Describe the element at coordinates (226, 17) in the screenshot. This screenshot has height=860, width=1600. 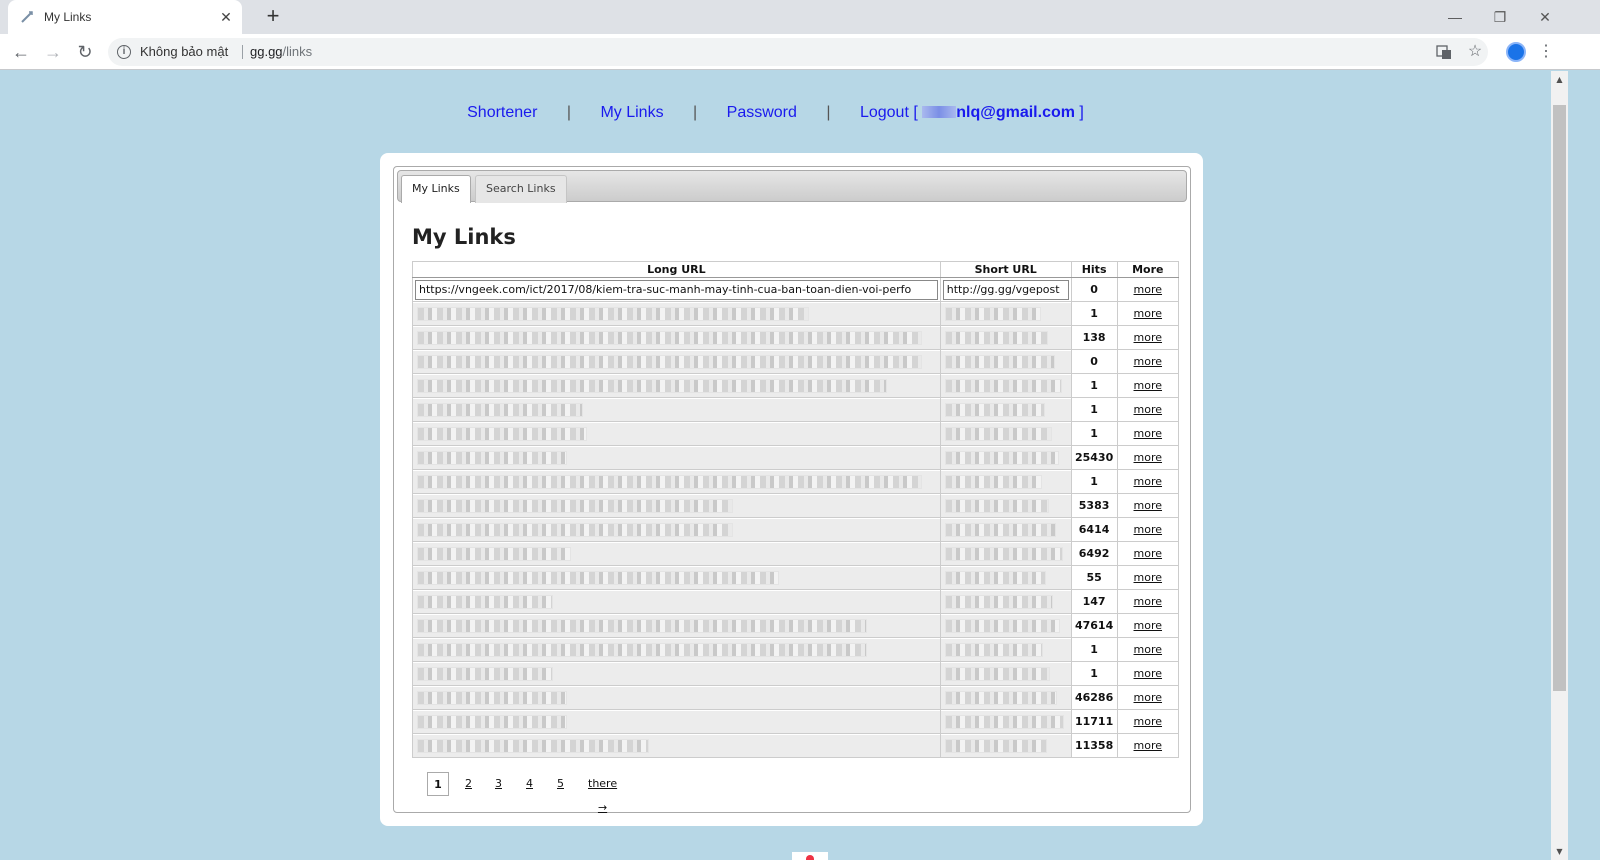
I see `tab-close-icon: ✕` at that location.